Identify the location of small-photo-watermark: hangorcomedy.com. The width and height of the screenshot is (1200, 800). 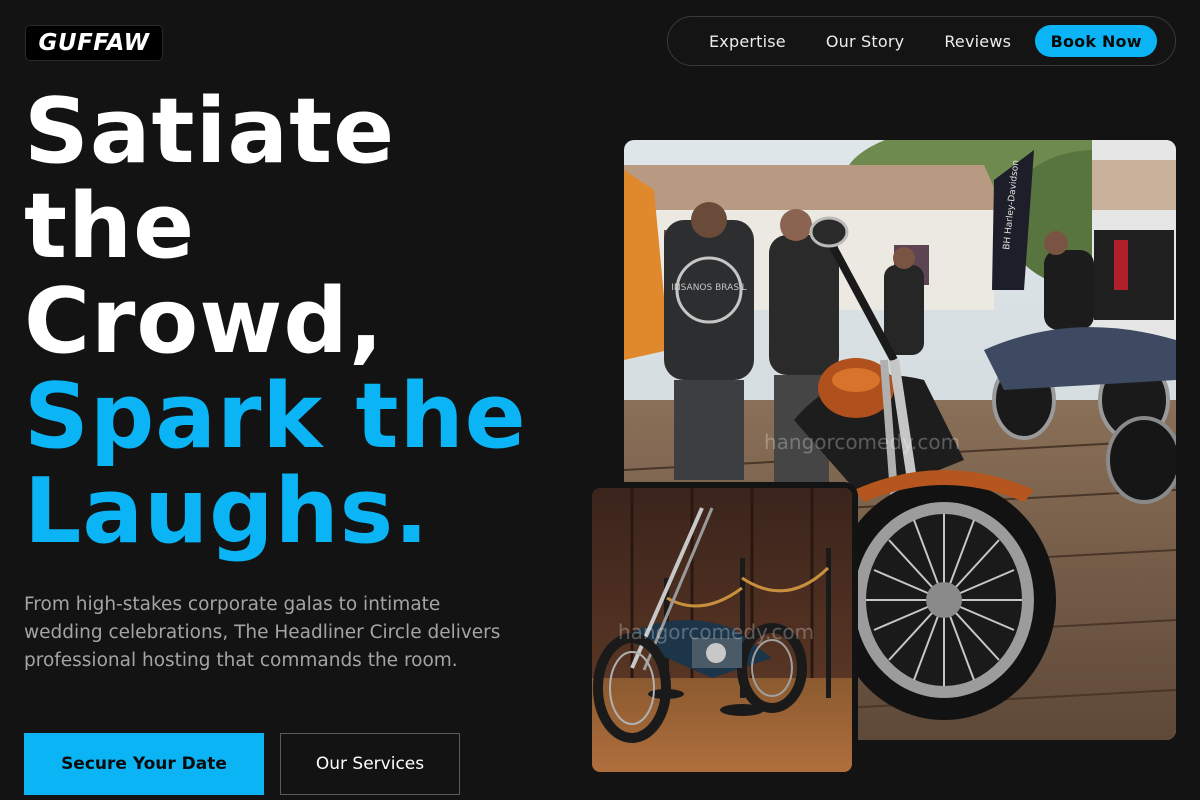
(716, 632).